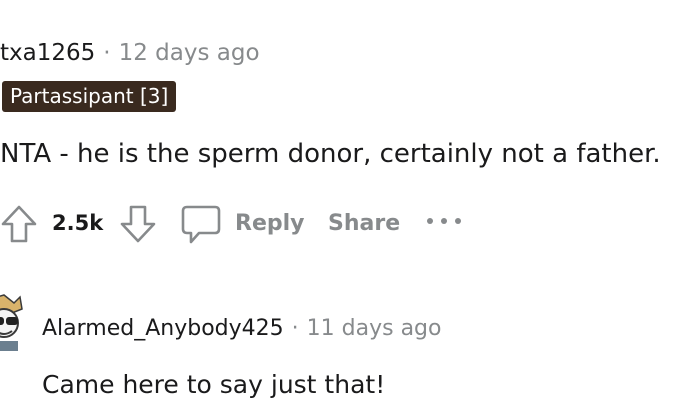 This screenshot has height=409, width=700. What do you see at coordinates (374, 329) in the screenshot?
I see `reply-timestamp: 11 days ago` at bounding box center [374, 329].